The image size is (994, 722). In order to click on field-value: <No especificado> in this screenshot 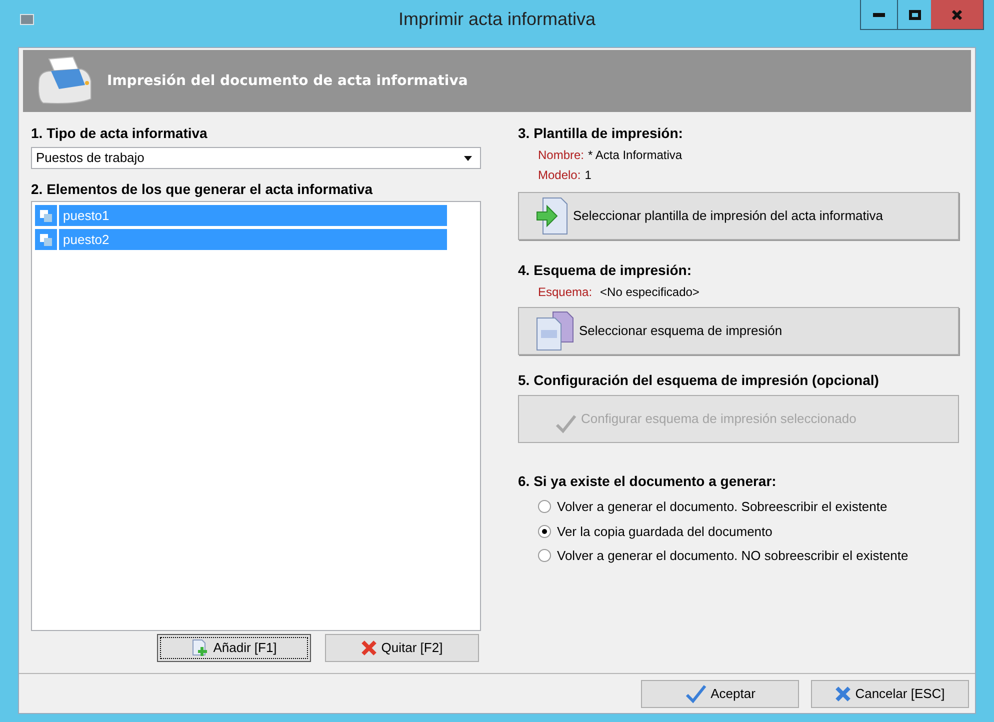, I will do `click(650, 292)`.